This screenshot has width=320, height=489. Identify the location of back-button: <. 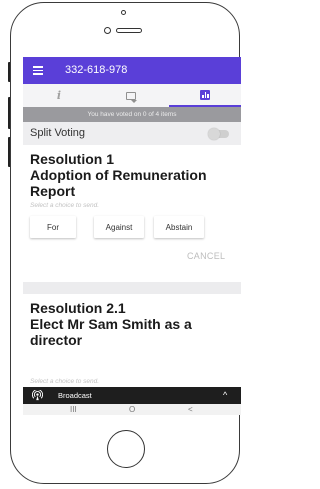
(190, 409).